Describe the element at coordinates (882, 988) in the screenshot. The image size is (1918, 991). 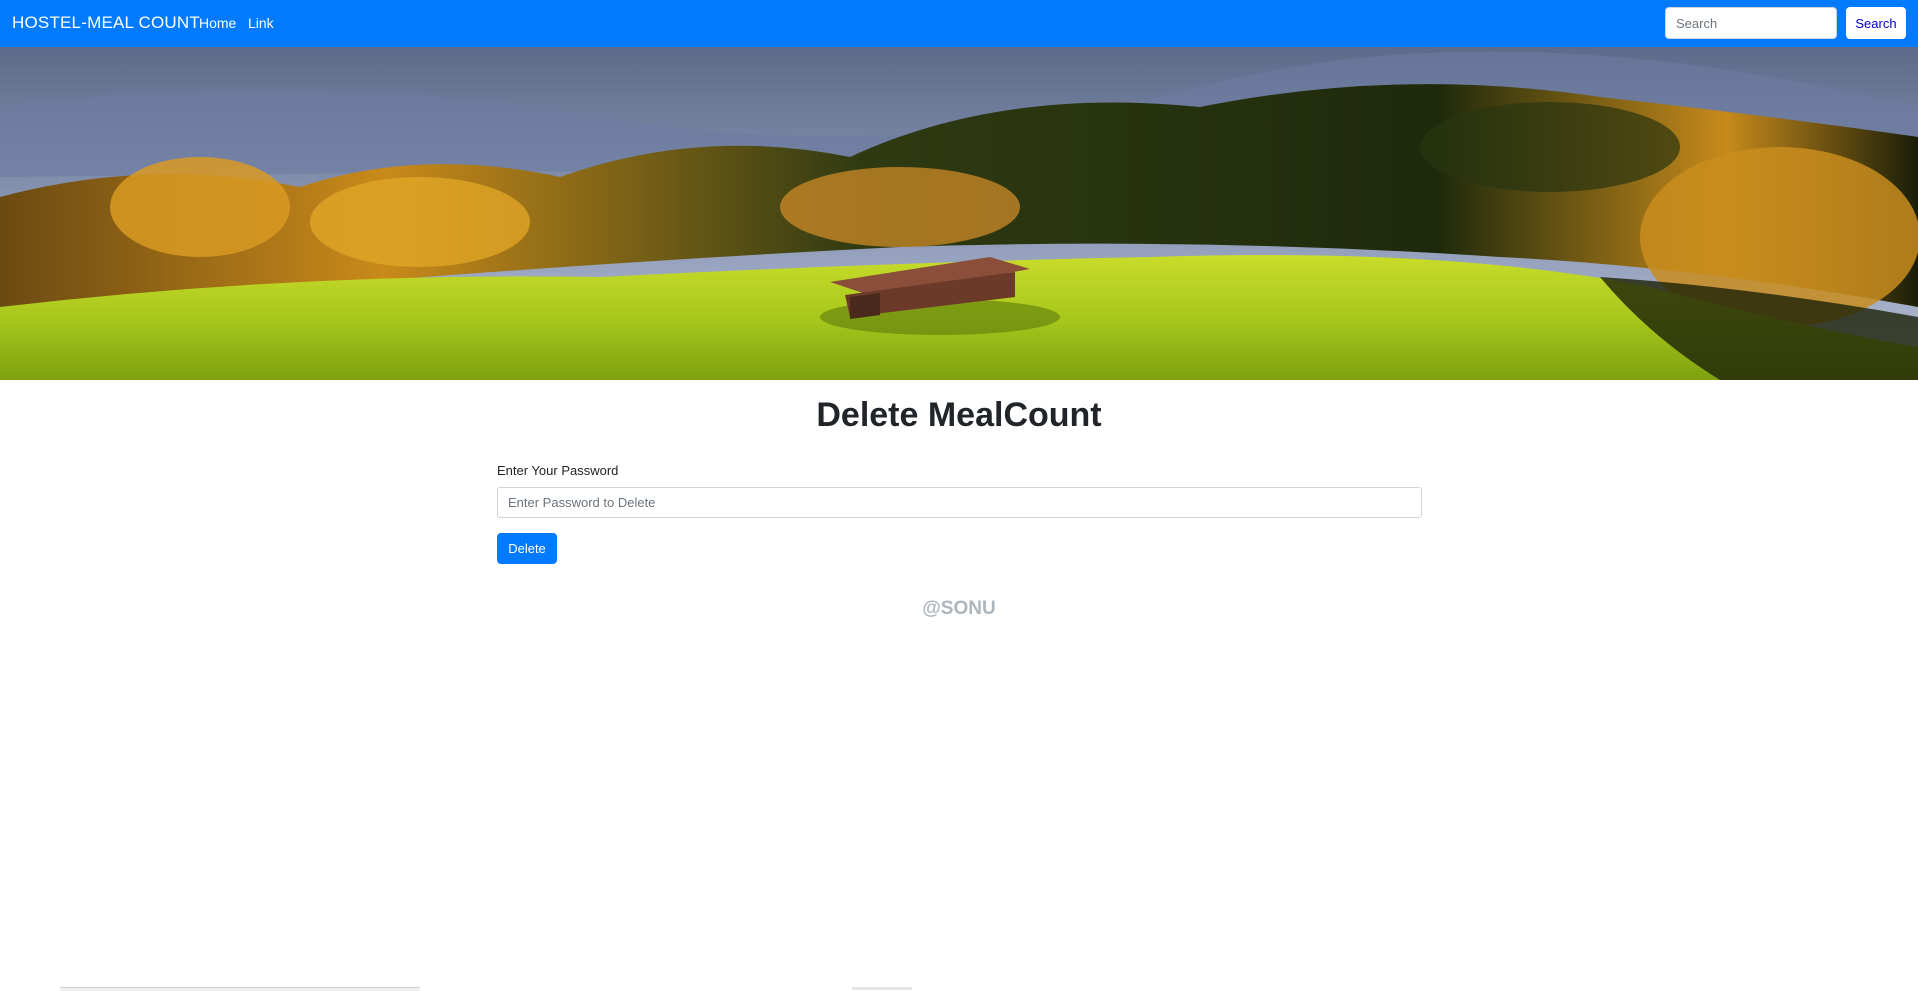
I see `scrollbar-thumb` at that location.